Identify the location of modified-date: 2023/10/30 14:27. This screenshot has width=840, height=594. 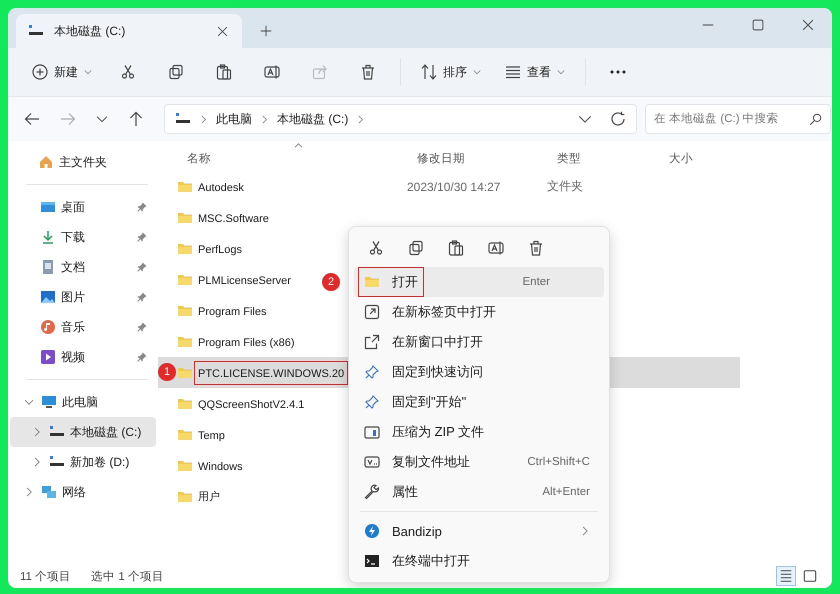
(454, 187).